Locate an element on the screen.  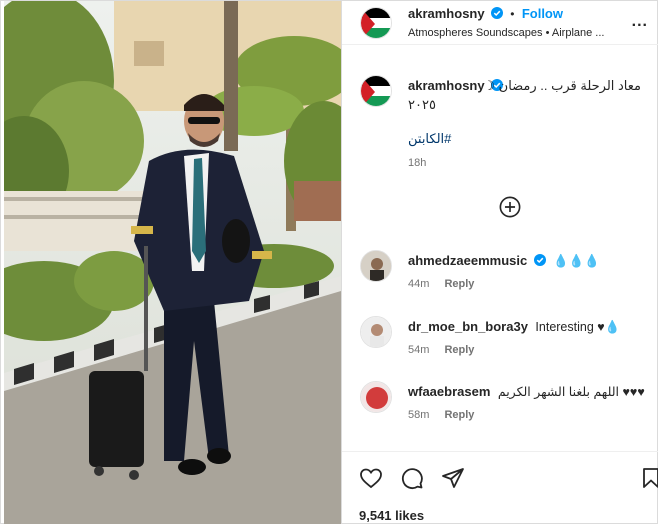
comment-username: wfaaebrasem is located at coordinates (449, 391).